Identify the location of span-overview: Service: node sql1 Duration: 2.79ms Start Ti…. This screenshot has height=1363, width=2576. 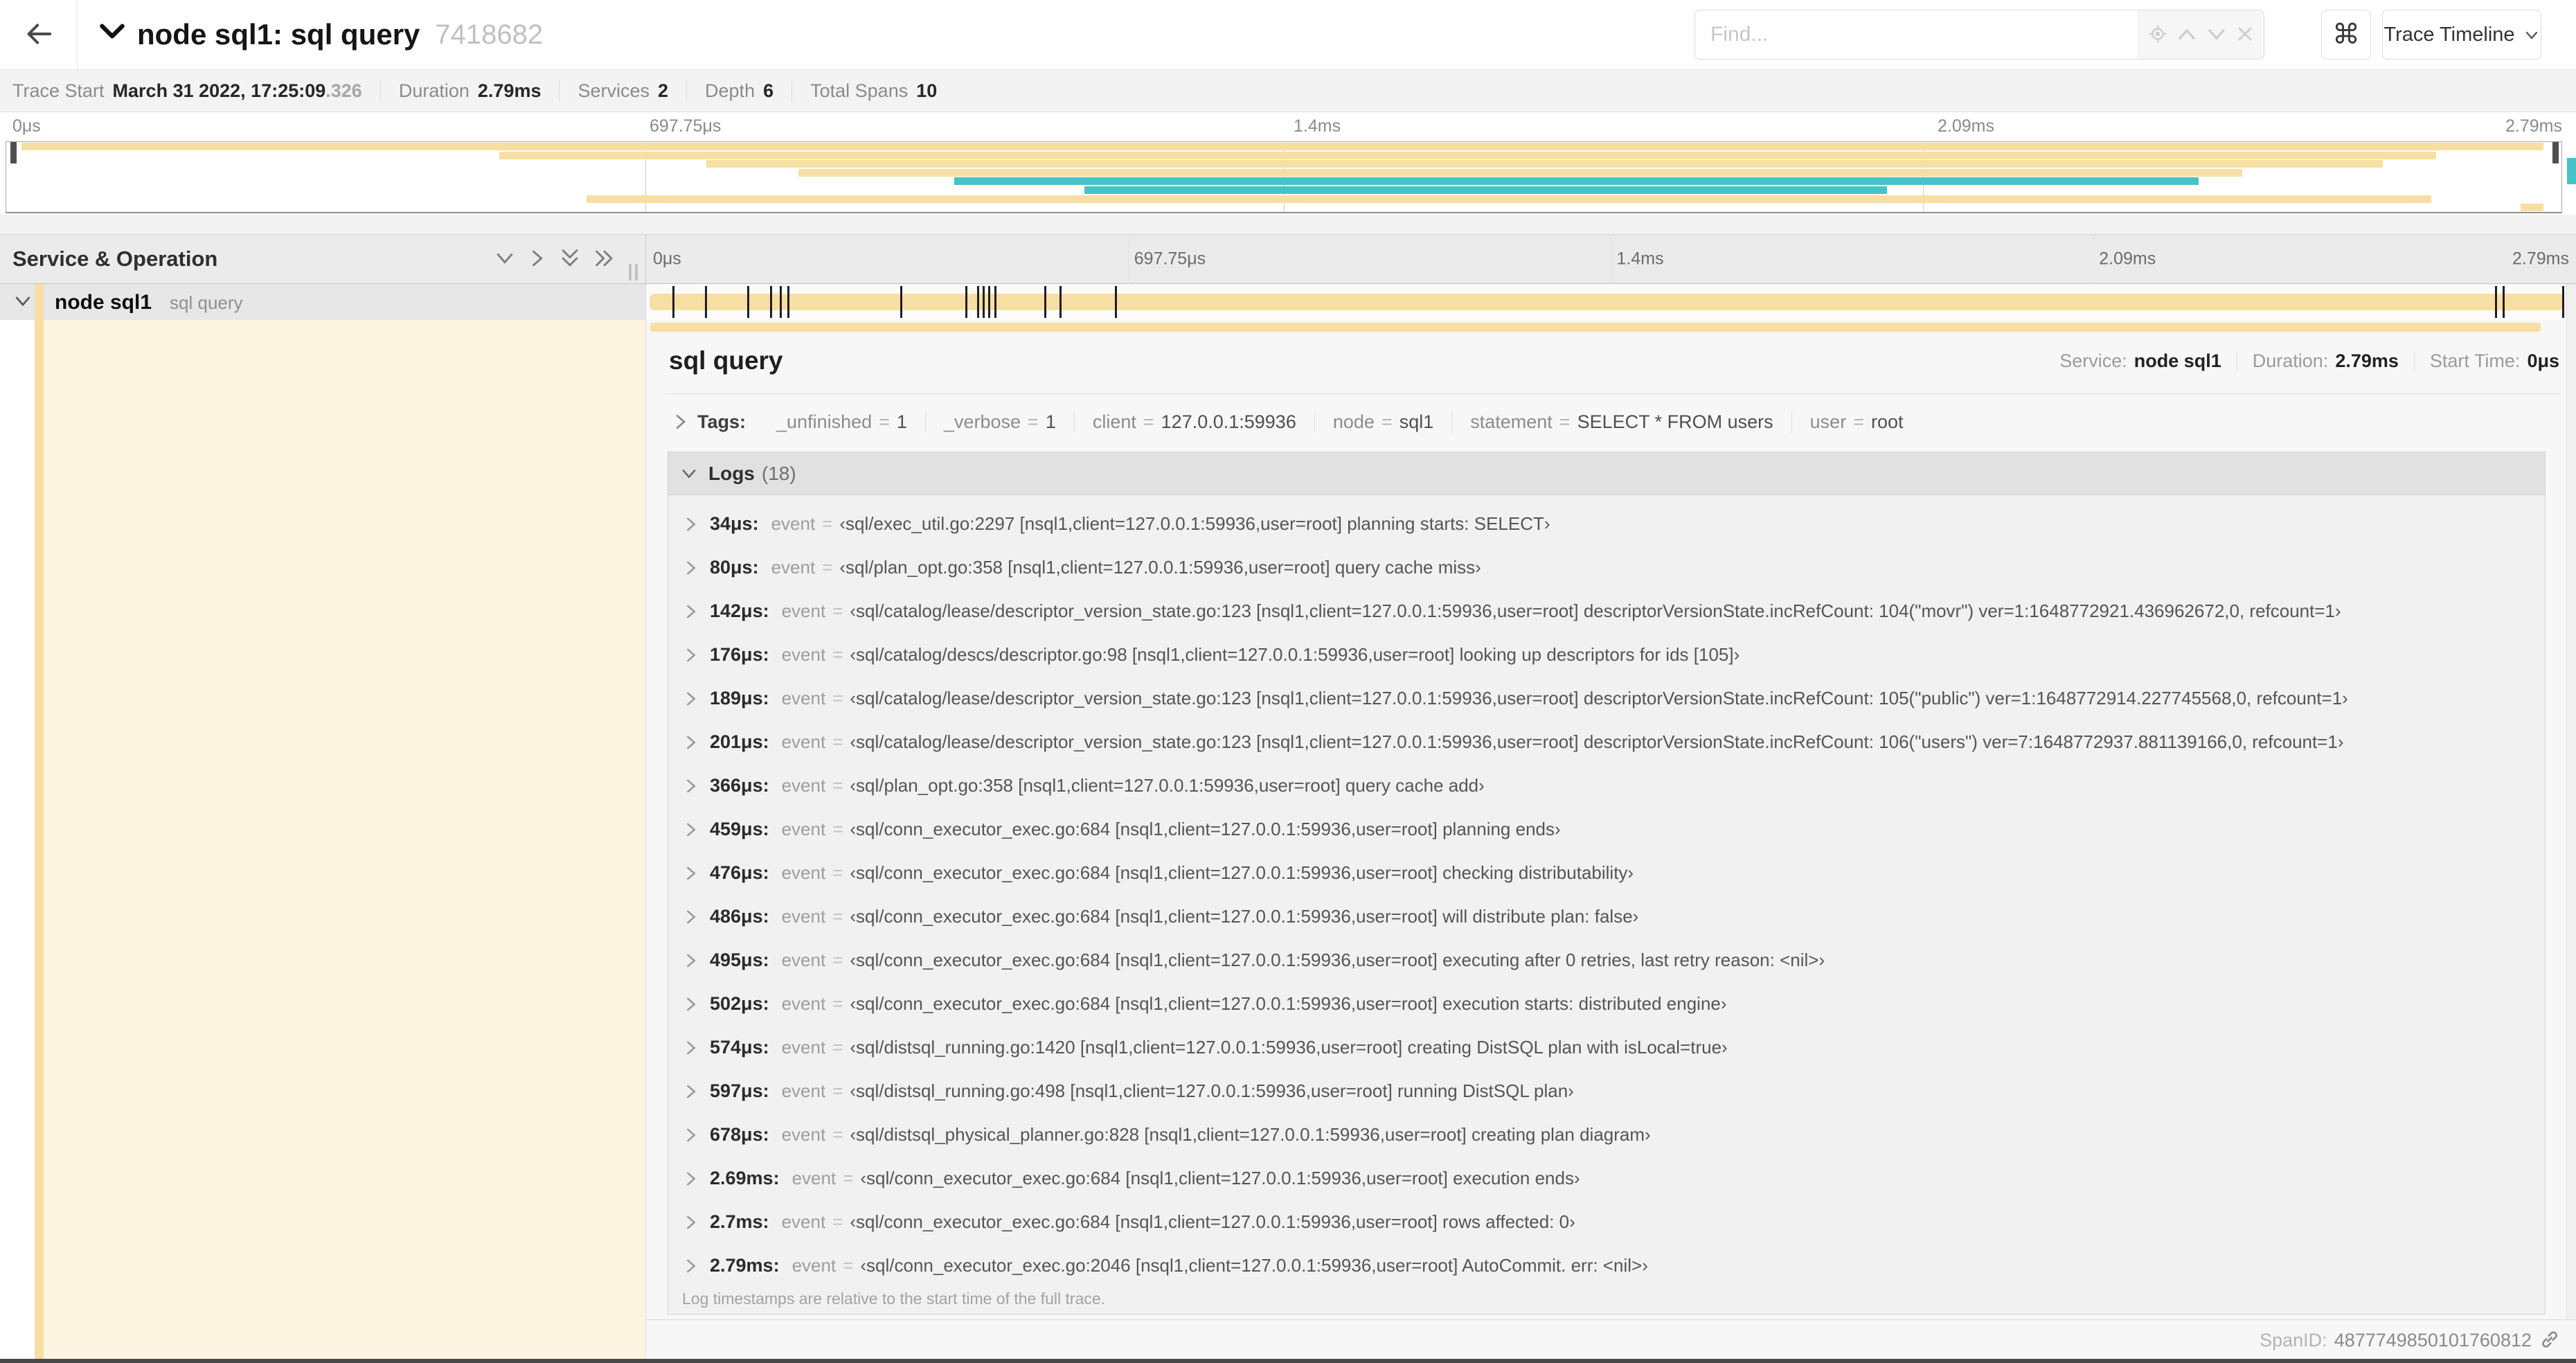
(2309, 361).